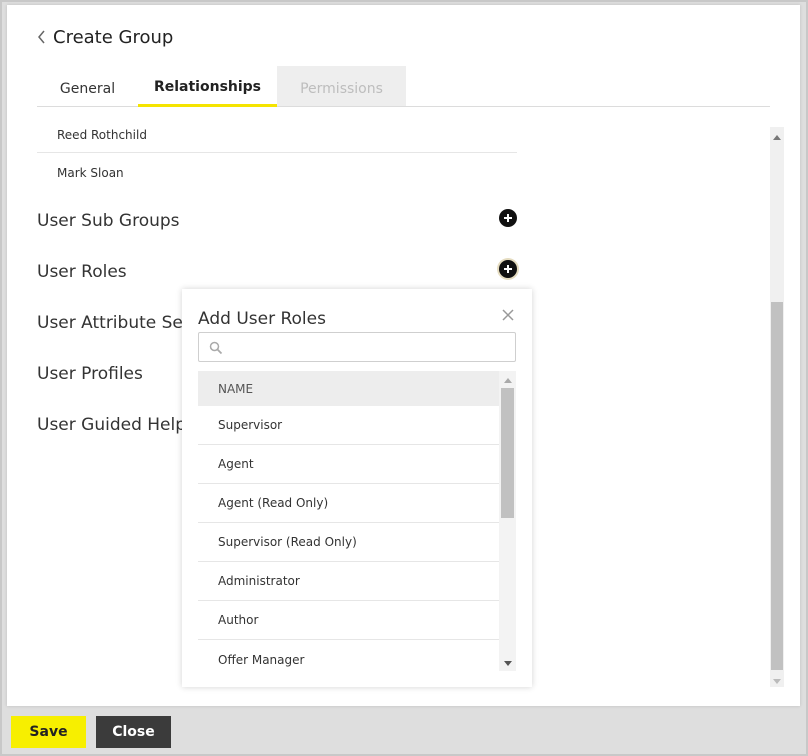 The image size is (808, 756). I want to click on header: Create Group, so click(105, 37).